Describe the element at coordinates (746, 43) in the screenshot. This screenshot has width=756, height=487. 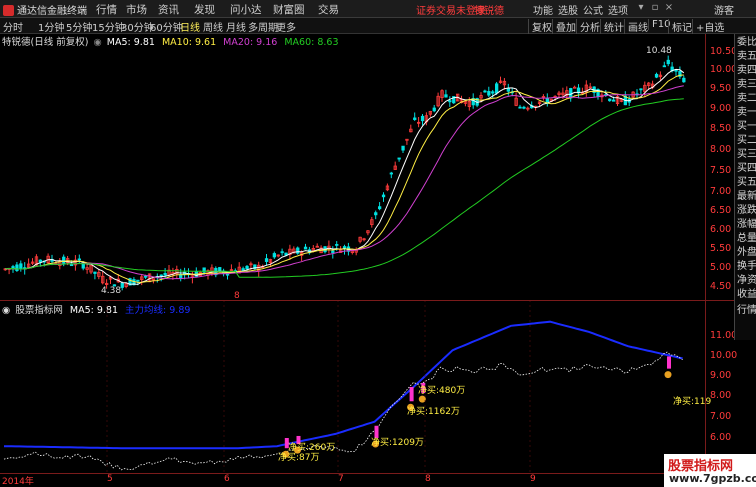
I see `panel-item: 委比` at that location.